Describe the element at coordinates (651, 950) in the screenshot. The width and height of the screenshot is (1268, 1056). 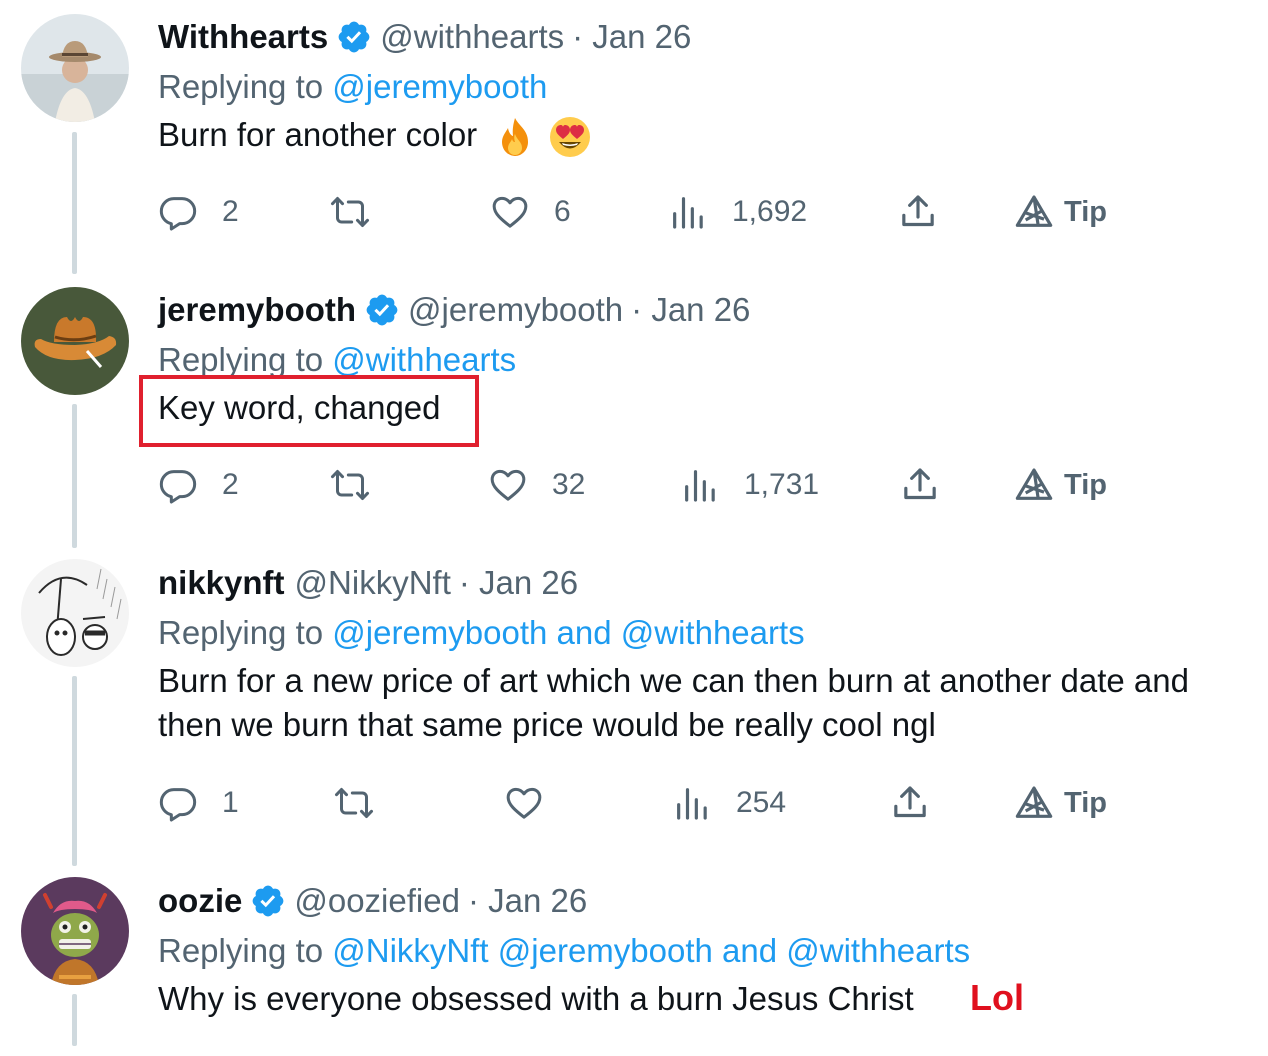
I see `mention-link: @NikkyNft @jeremybooth and @withhearts` at that location.